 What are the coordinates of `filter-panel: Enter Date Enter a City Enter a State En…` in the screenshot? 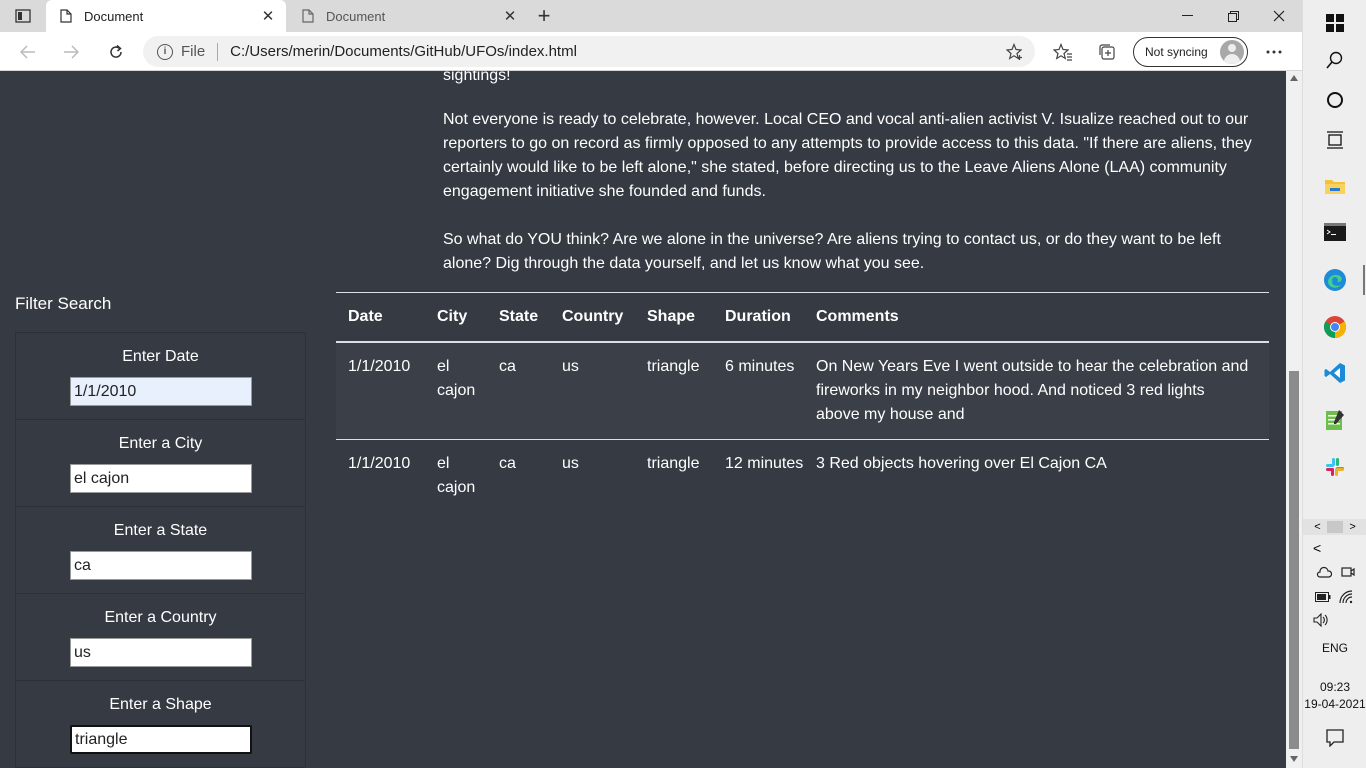 It's located at (160, 550).